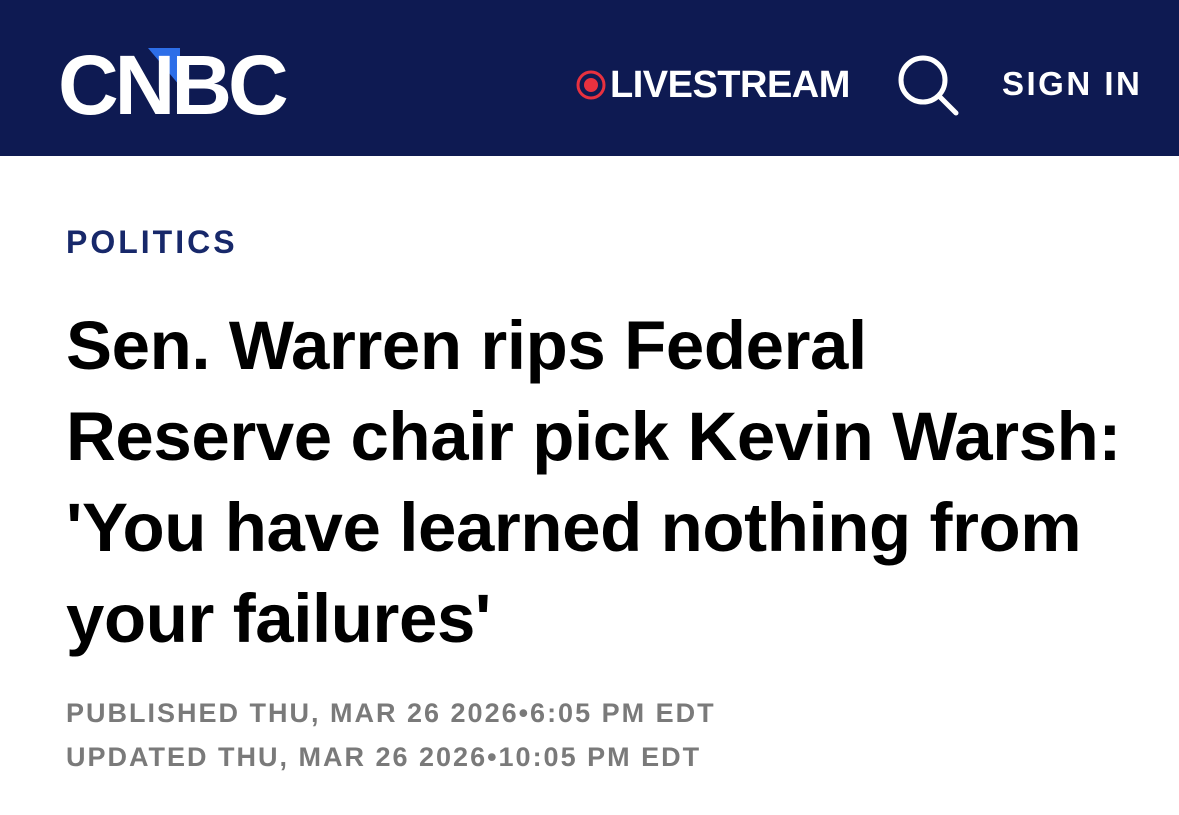 The height and width of the screenshot is (815, 1179). I want to click on live-dot-icon, so click(591, 85).